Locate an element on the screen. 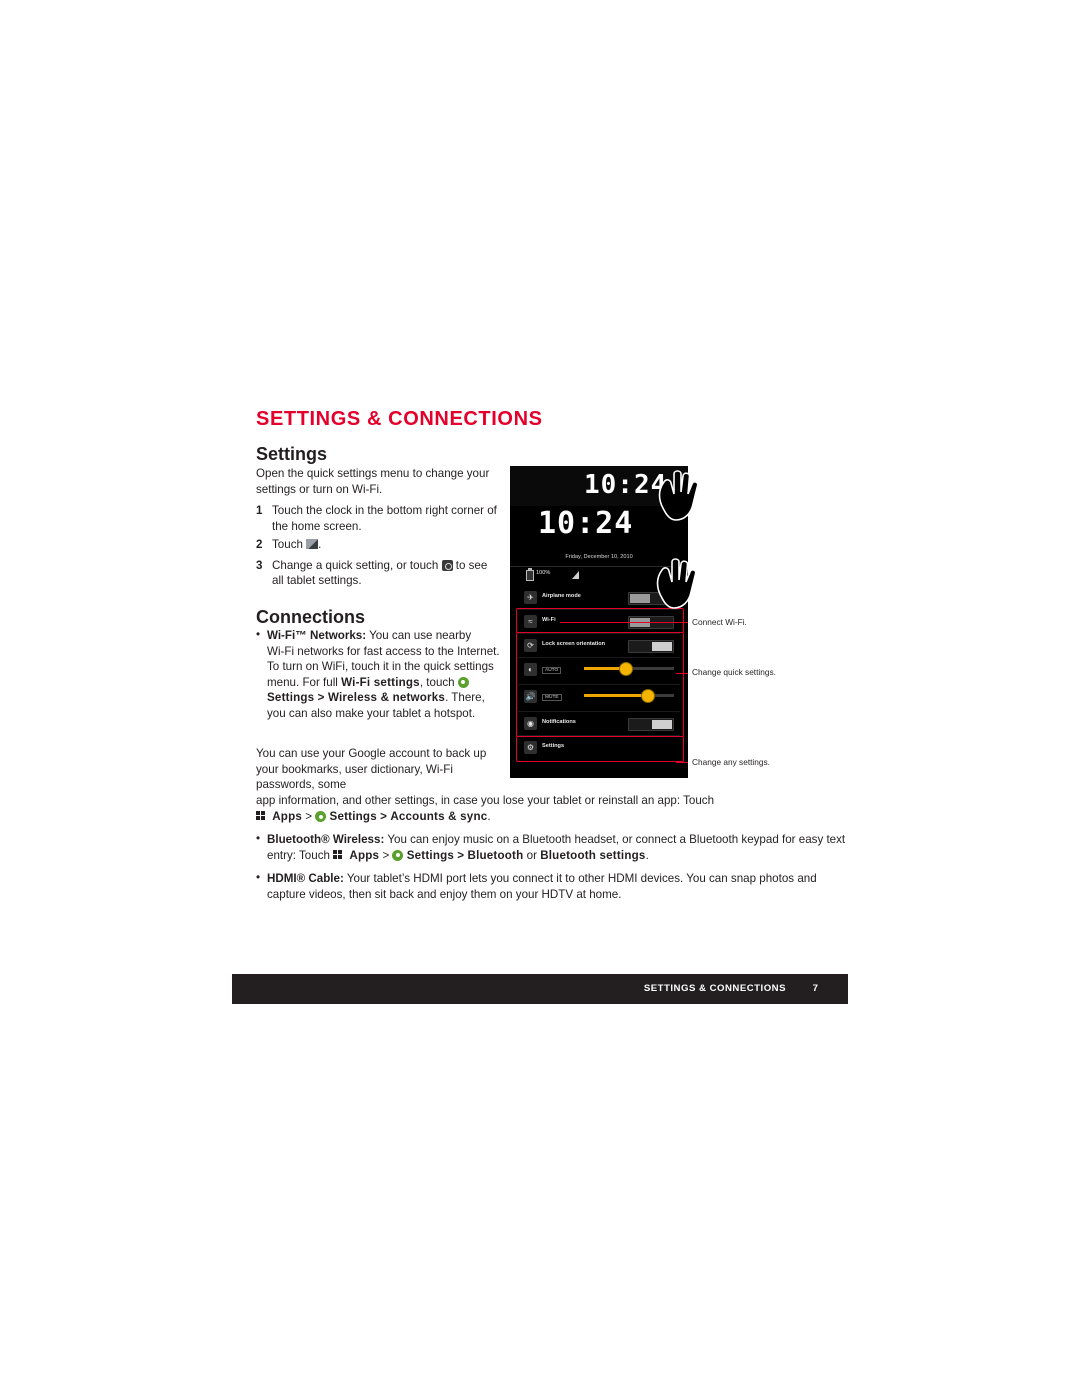  quick-setting-label: Airplane mode is located at coordinates (561, 596).